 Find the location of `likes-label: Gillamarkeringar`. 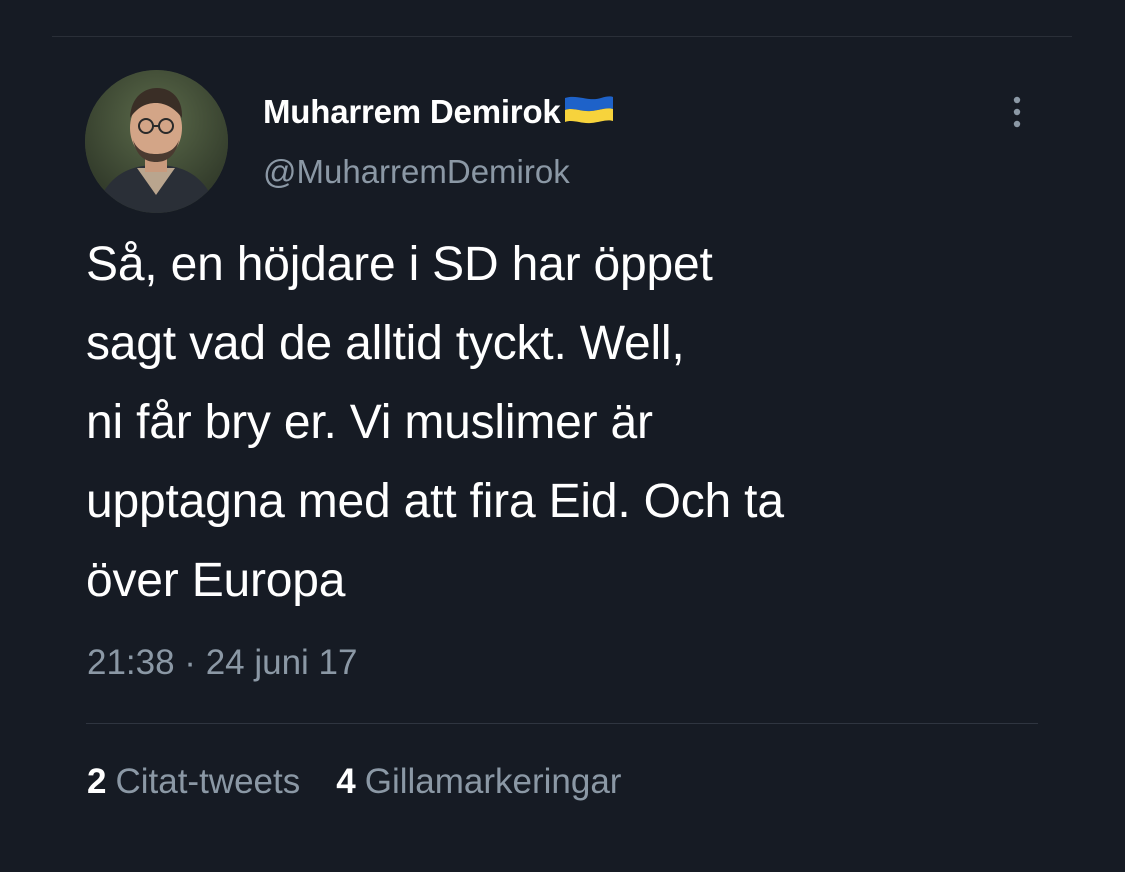

likes-label: Gillamarkeringar is located at coordinates (493, 781).